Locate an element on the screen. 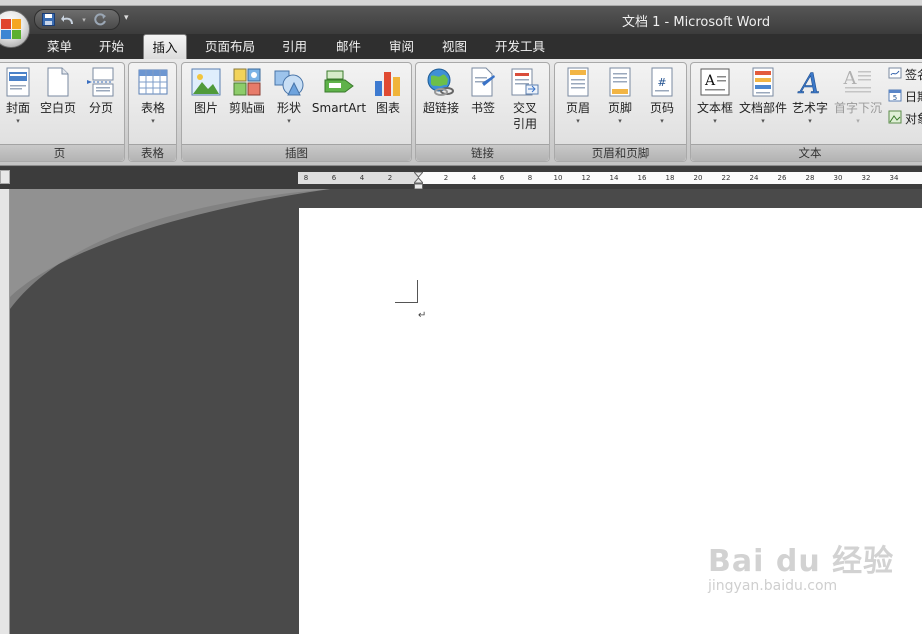 The image size is (922, 634). drop-cap-icon: A is located at coordinates (858, 82).